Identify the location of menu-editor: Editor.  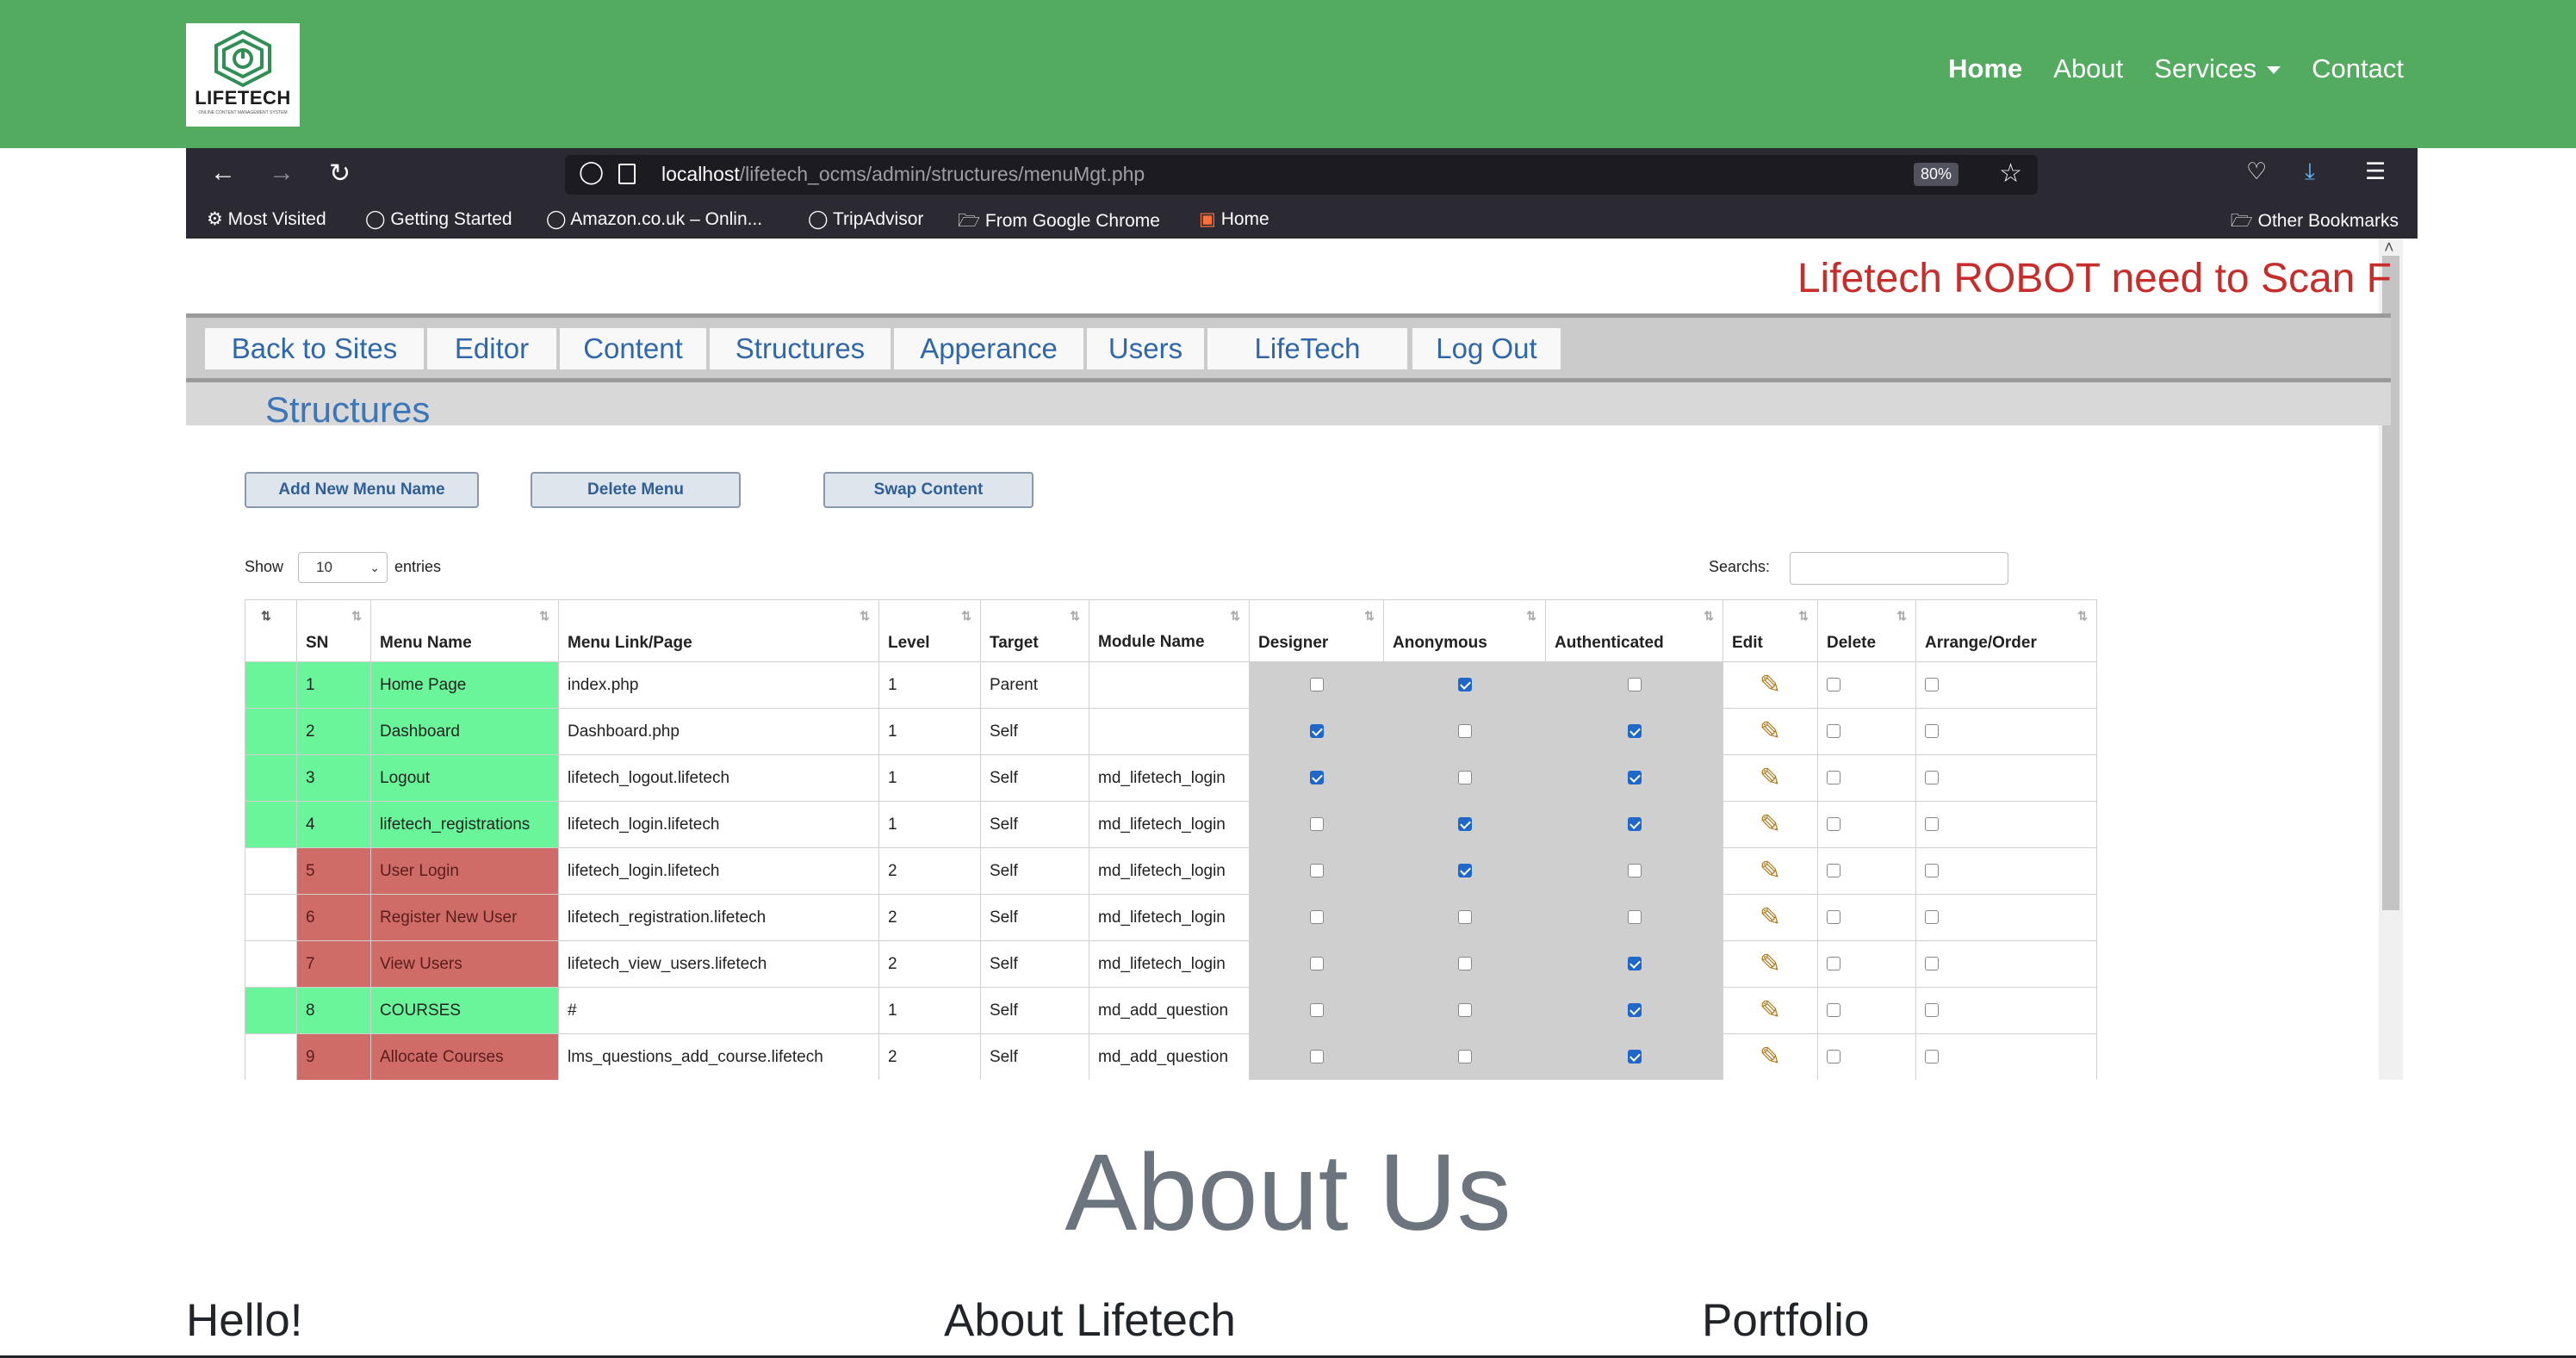
(491, 348).